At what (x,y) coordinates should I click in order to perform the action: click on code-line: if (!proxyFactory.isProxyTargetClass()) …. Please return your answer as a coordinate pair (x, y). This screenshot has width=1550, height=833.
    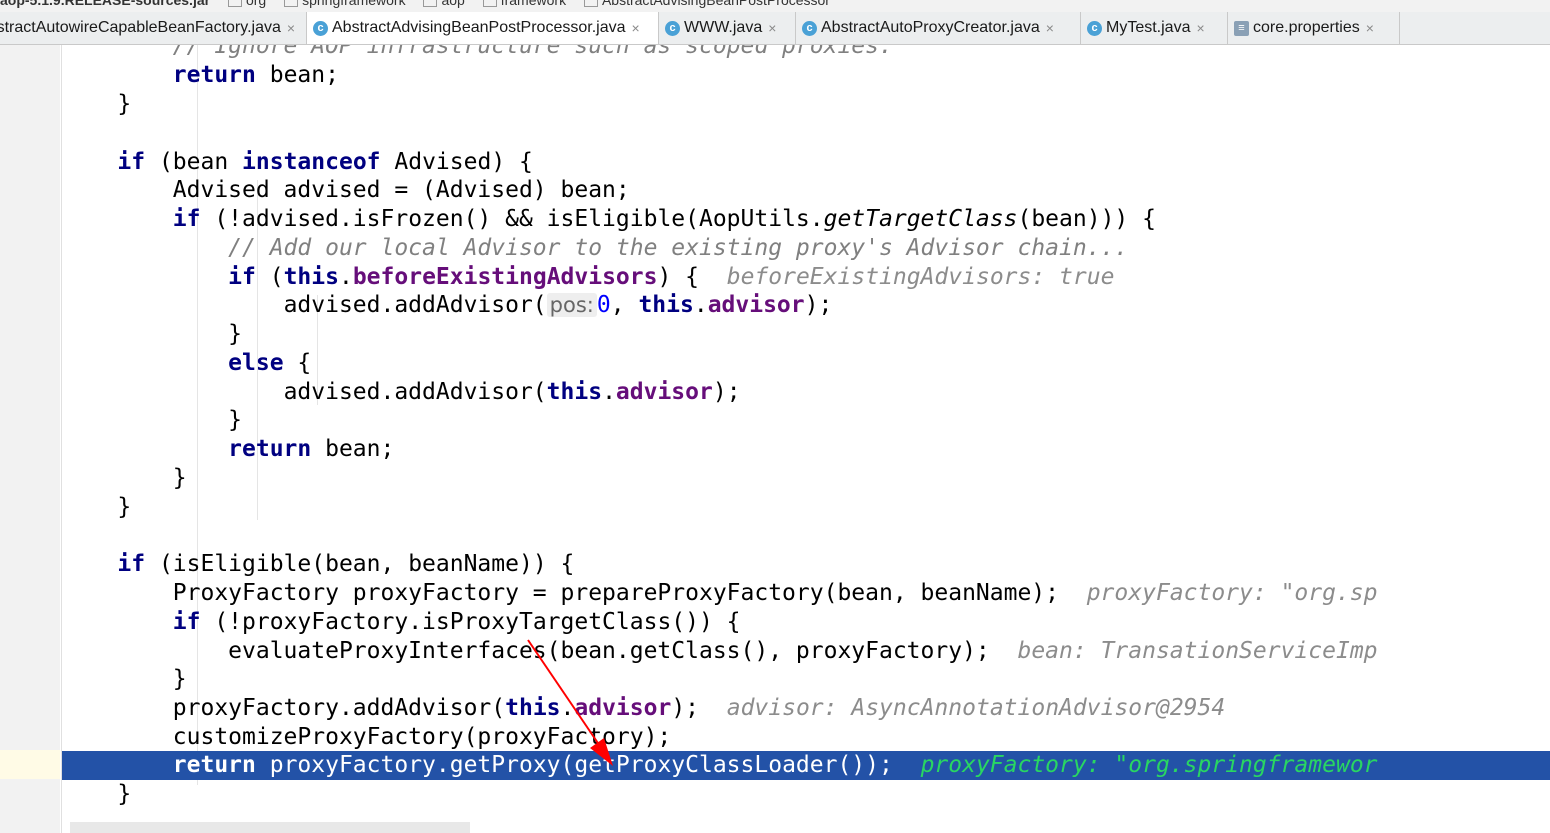
    Looking at the image, I should click on (456, 622).